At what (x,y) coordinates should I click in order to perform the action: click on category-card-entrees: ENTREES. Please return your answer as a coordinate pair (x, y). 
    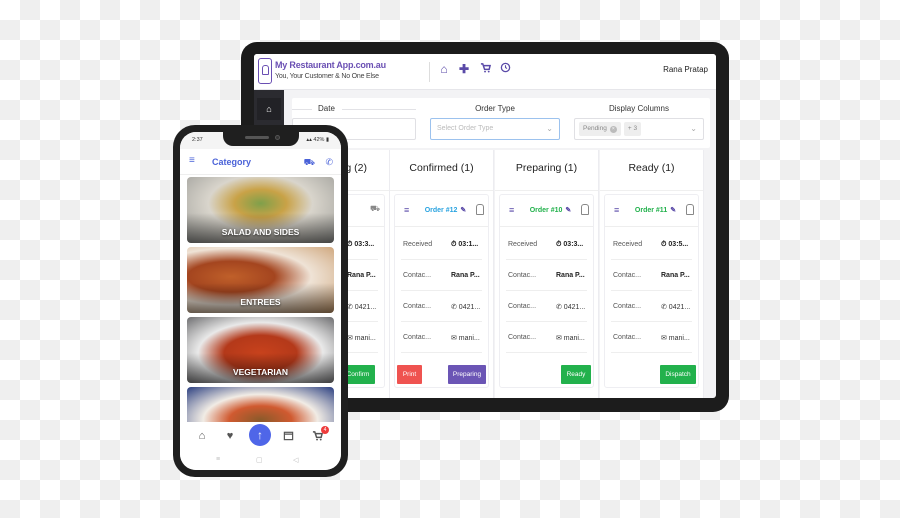
    Looking at the image, I should click on (260, 280).